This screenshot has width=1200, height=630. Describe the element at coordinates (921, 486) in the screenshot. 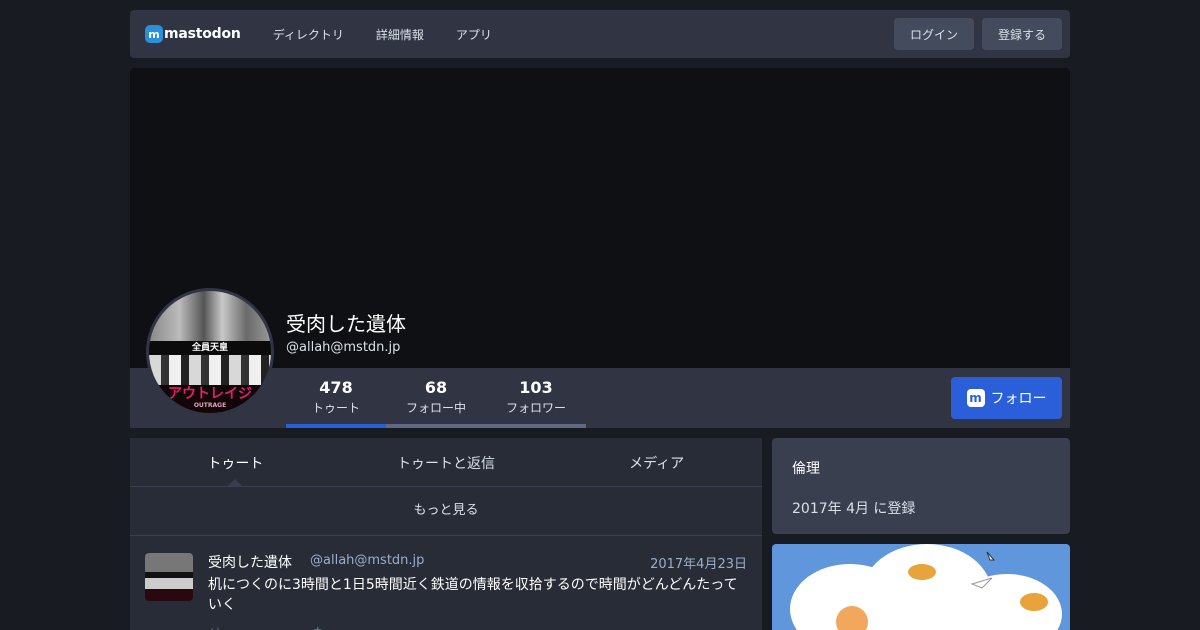

I see `profile-bio-card: 倫理 2017年 4月 に登録` at that location.